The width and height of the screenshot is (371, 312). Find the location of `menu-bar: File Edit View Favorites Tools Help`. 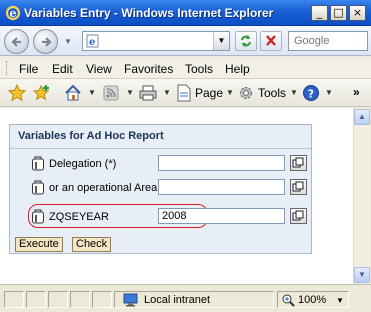

menu-bar: File Edit View Favorites Tools Help is located at coordinates (185, 68).